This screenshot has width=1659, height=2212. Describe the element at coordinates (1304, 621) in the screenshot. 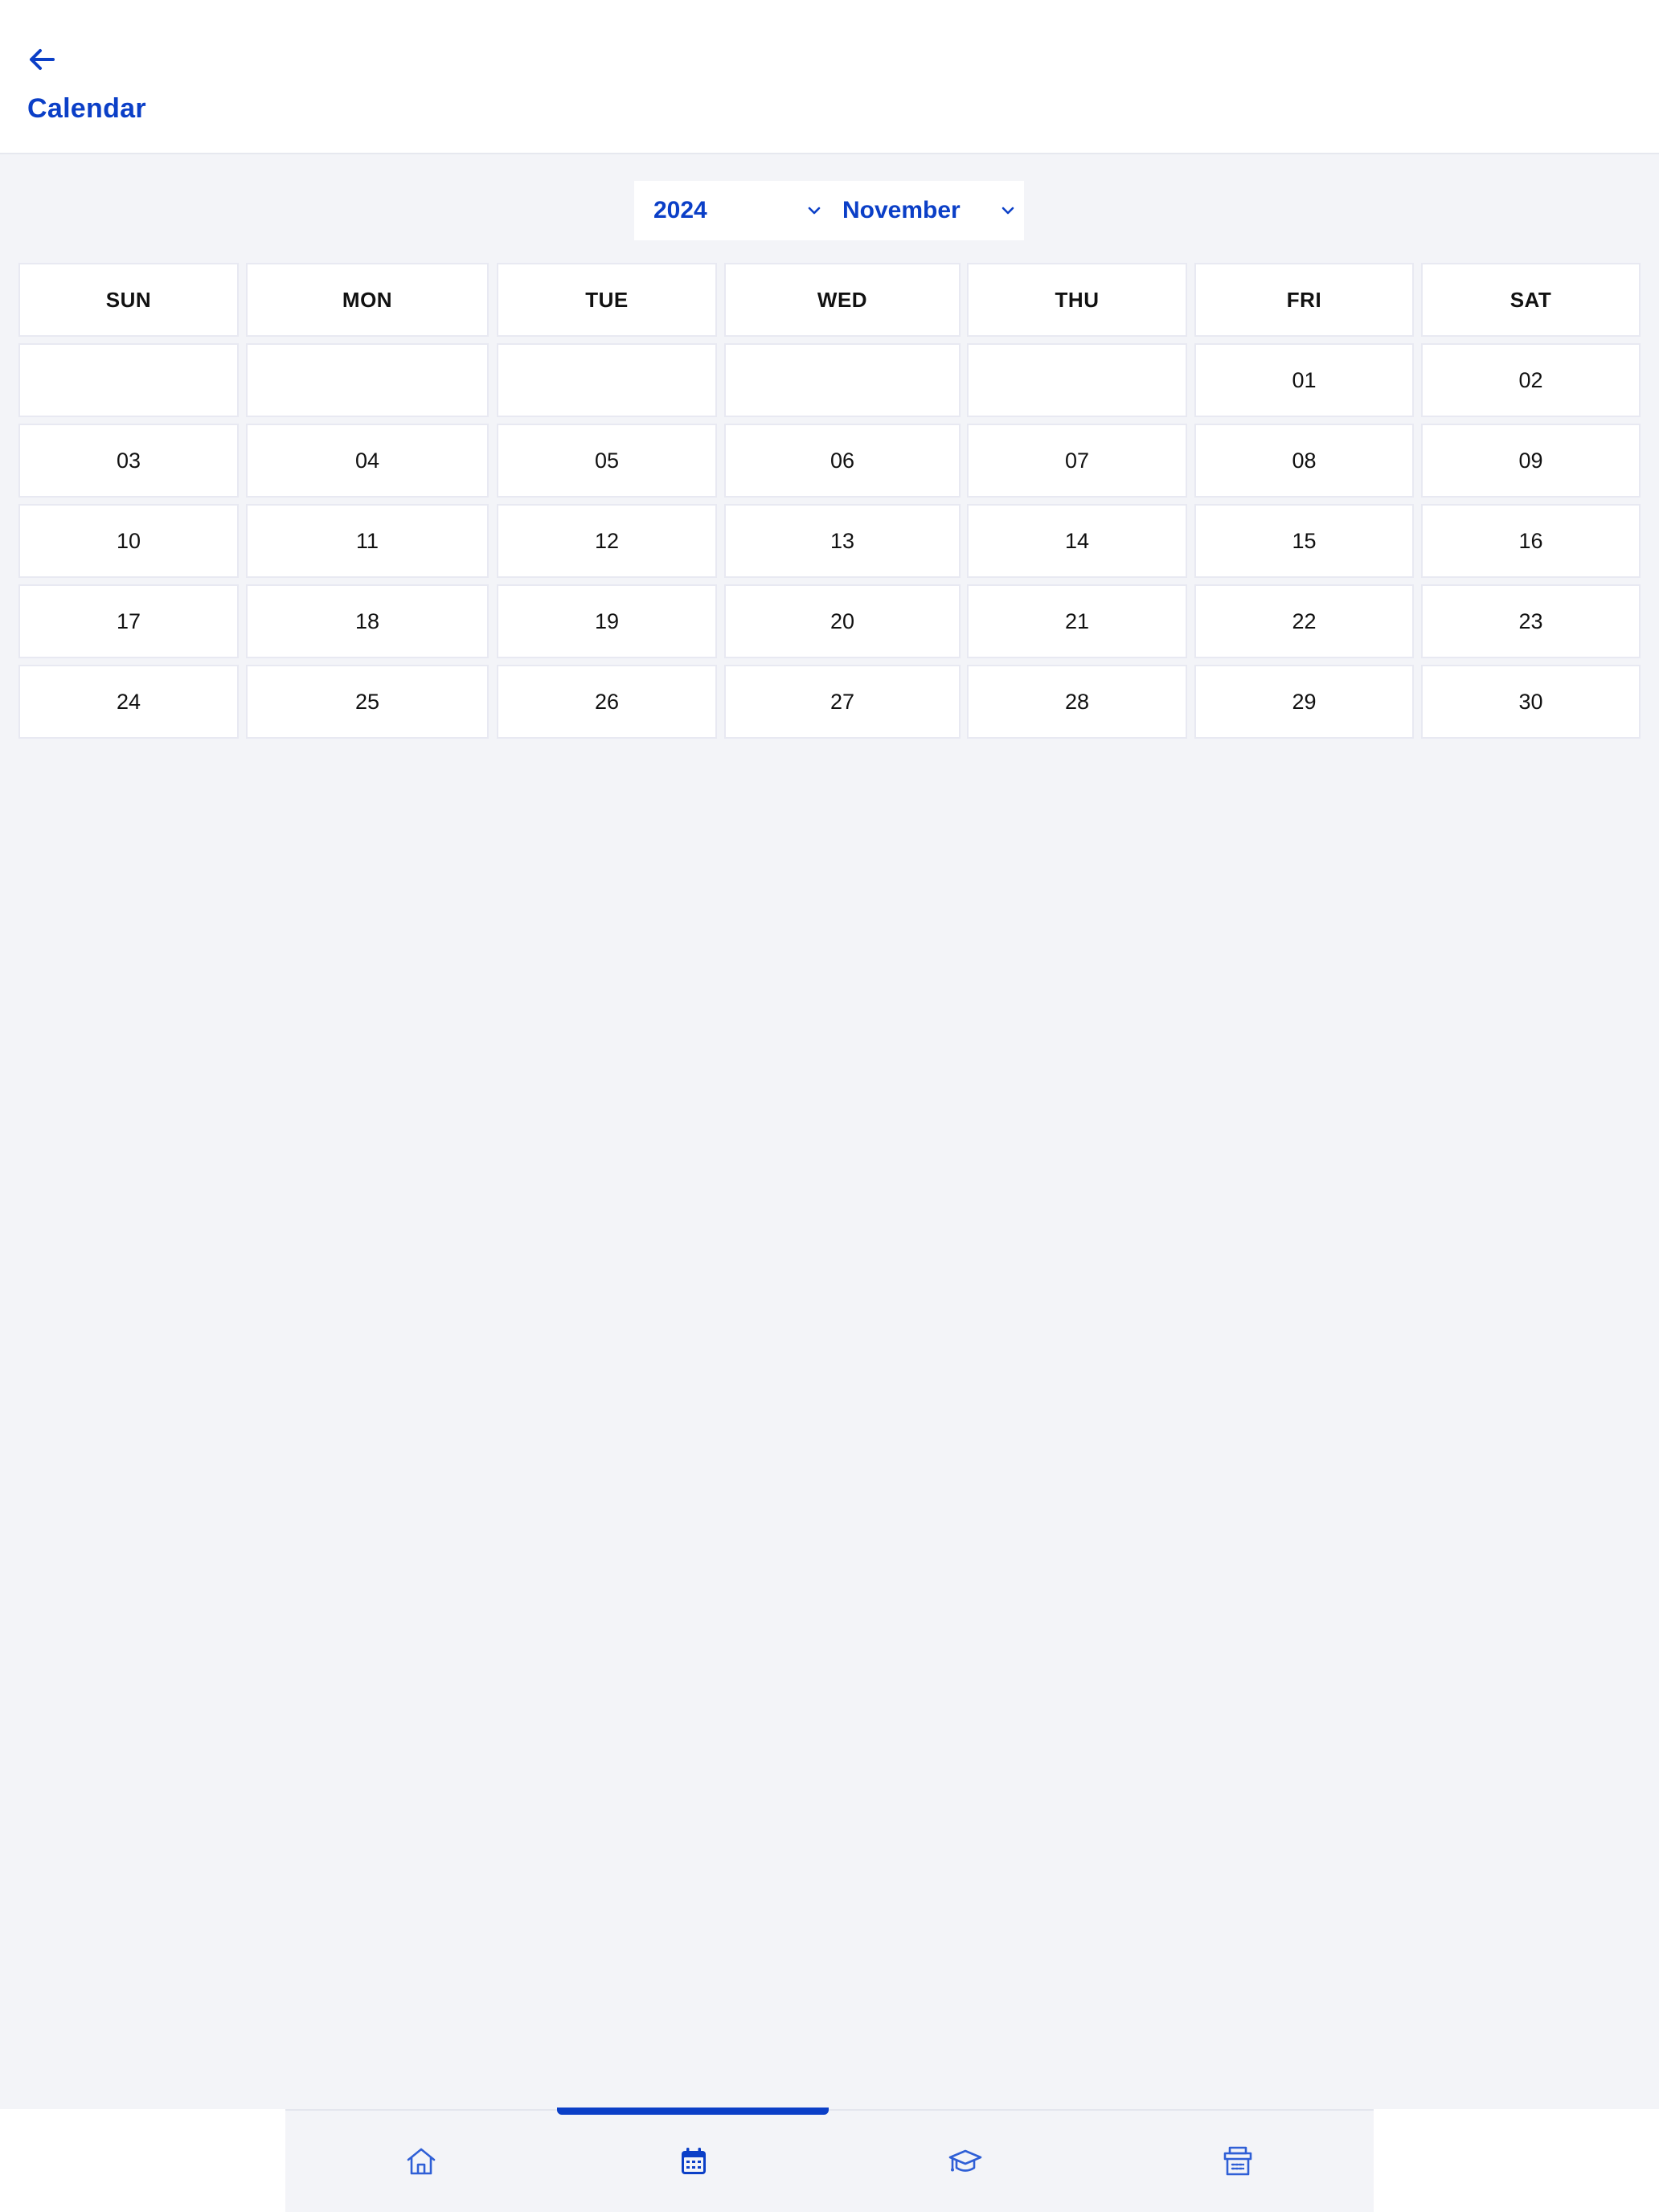

I see `day-cell: 22` at that location.